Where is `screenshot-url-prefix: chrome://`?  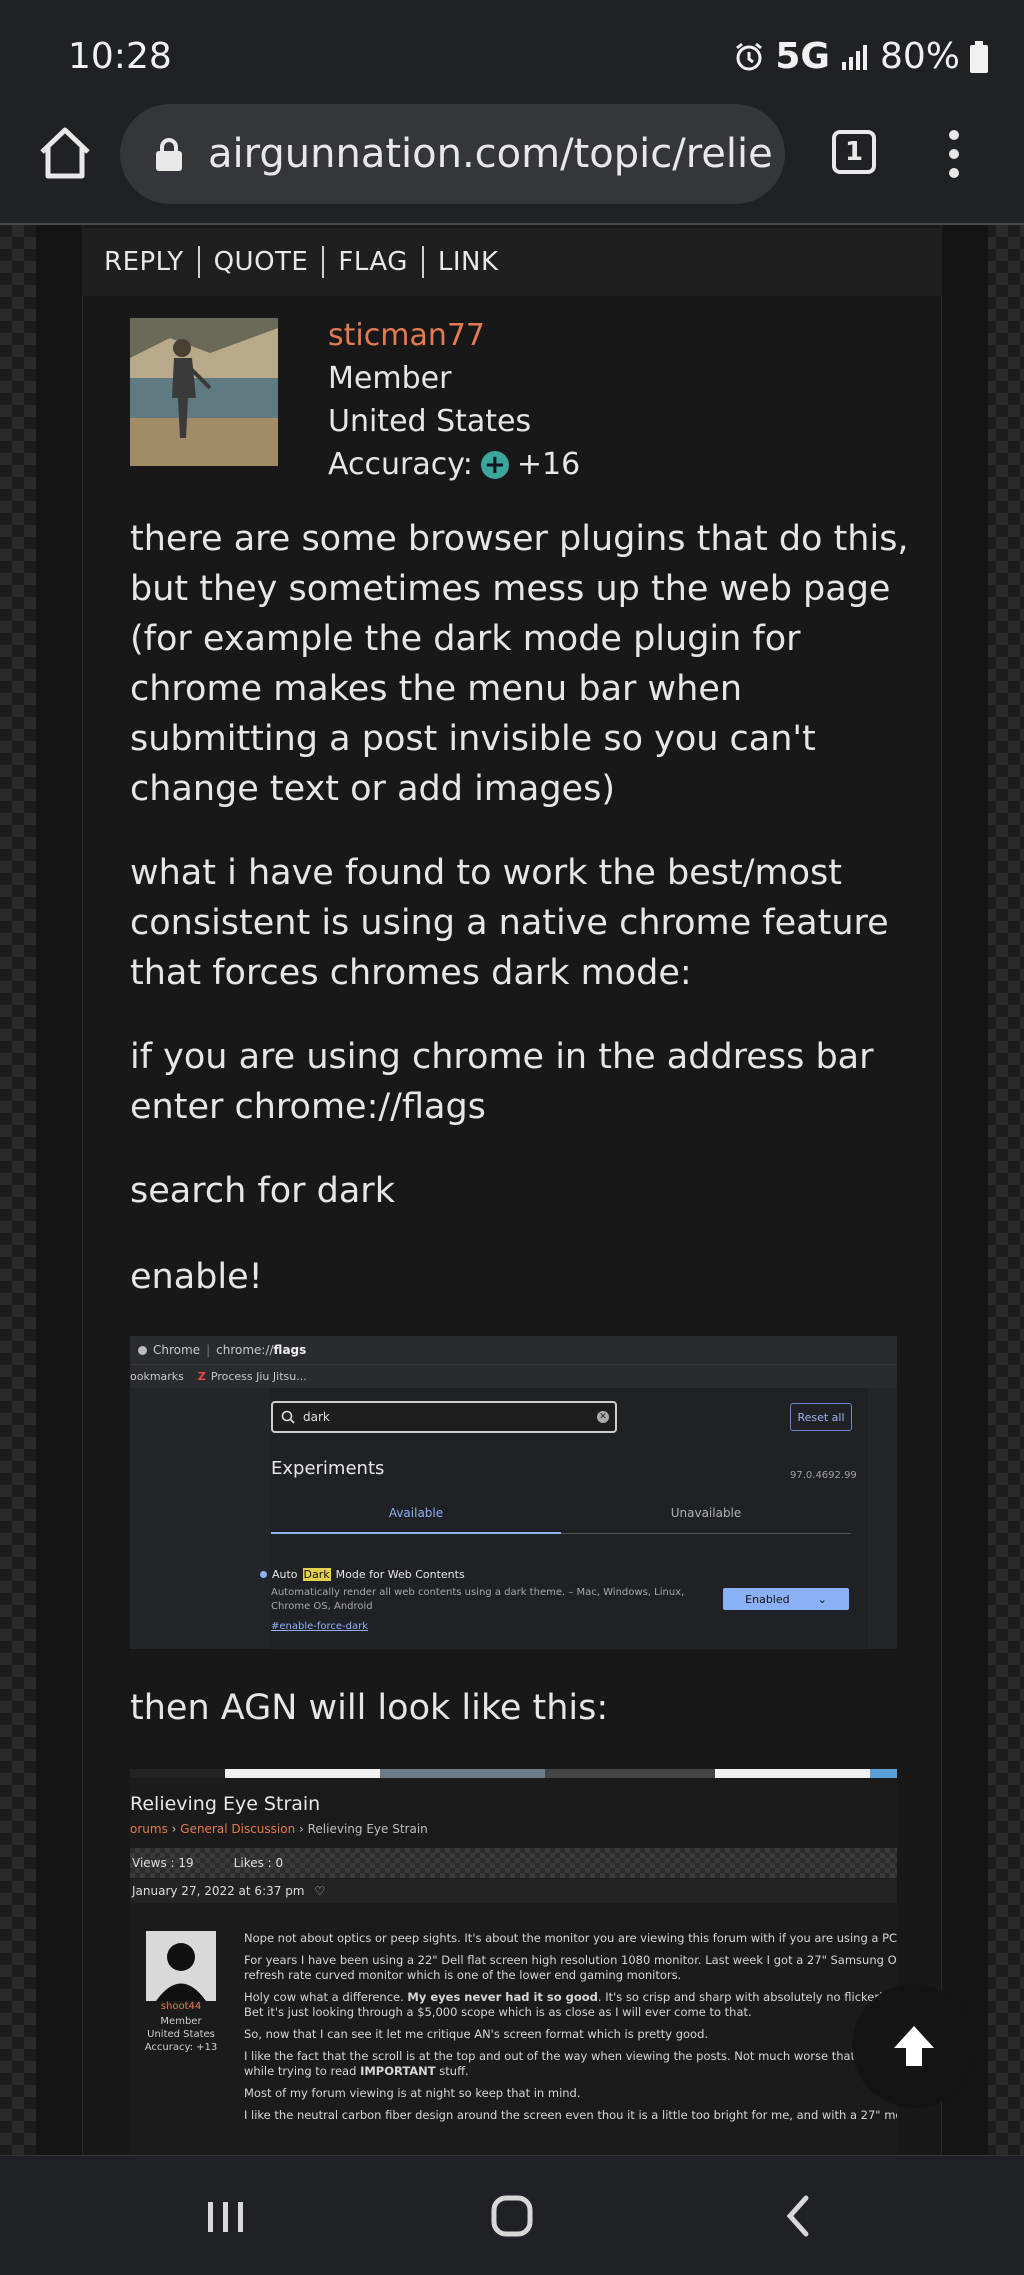
screenshot-url-prefix: chrome:// is located at coordinates (245, 1350).